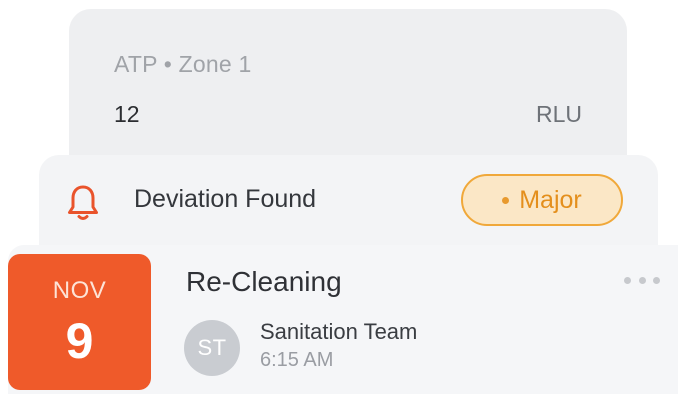 The image size is (678, 394). What do you see at coordinates (127, 114) in the screenshot?
I see `atp-value: 12` at bounding box center [127, 114].